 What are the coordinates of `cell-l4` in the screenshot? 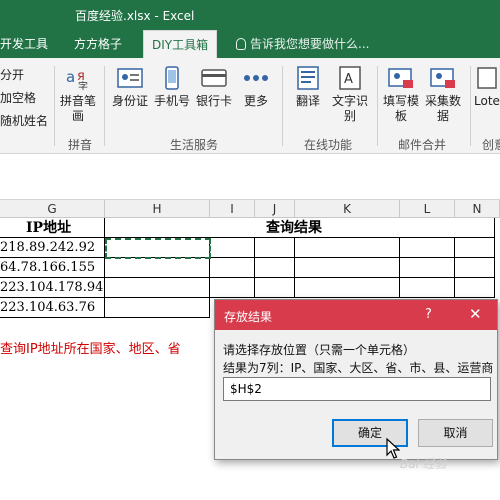 It's located at (427, 288).